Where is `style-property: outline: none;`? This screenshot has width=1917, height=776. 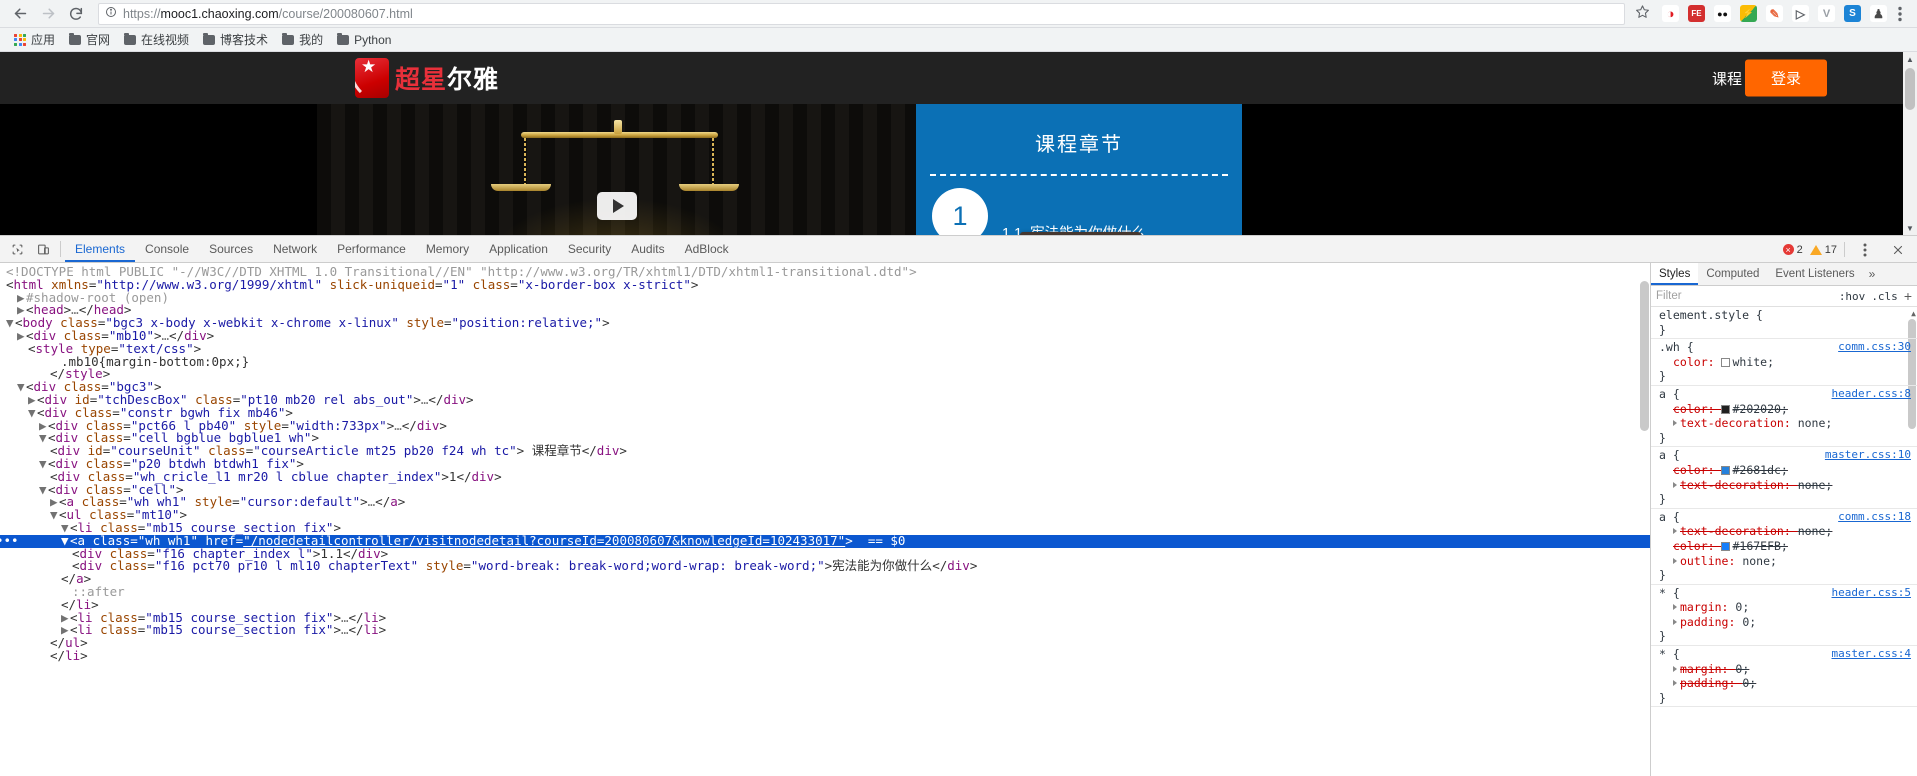
style-property: outline: none; is located at coordinates (1785, 561).